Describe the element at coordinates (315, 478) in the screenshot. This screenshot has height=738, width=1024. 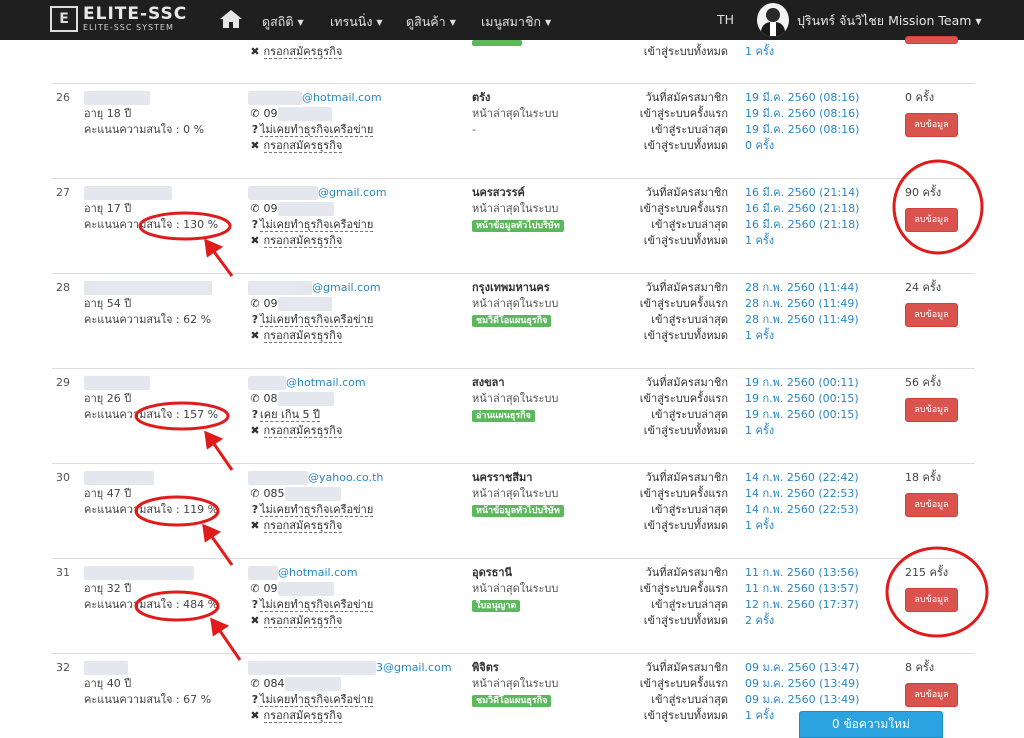
I see `member-email: @yahoo.co.th` at that location.